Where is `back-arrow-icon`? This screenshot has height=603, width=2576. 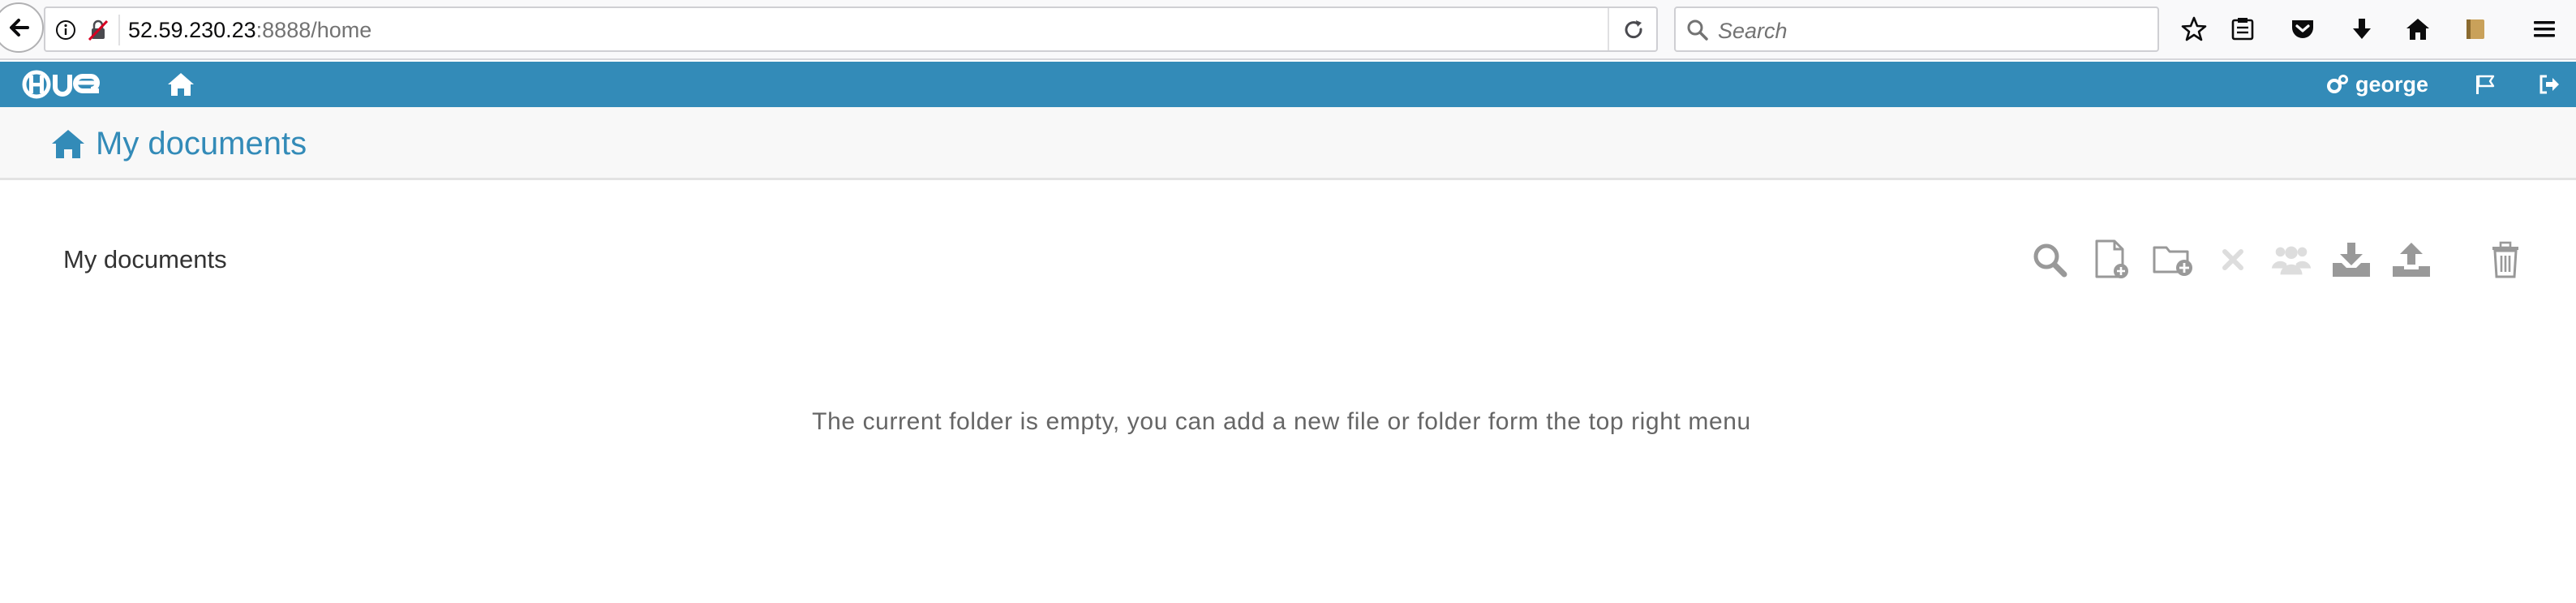
back-arrow-icon is located at coordinates (19, 28).